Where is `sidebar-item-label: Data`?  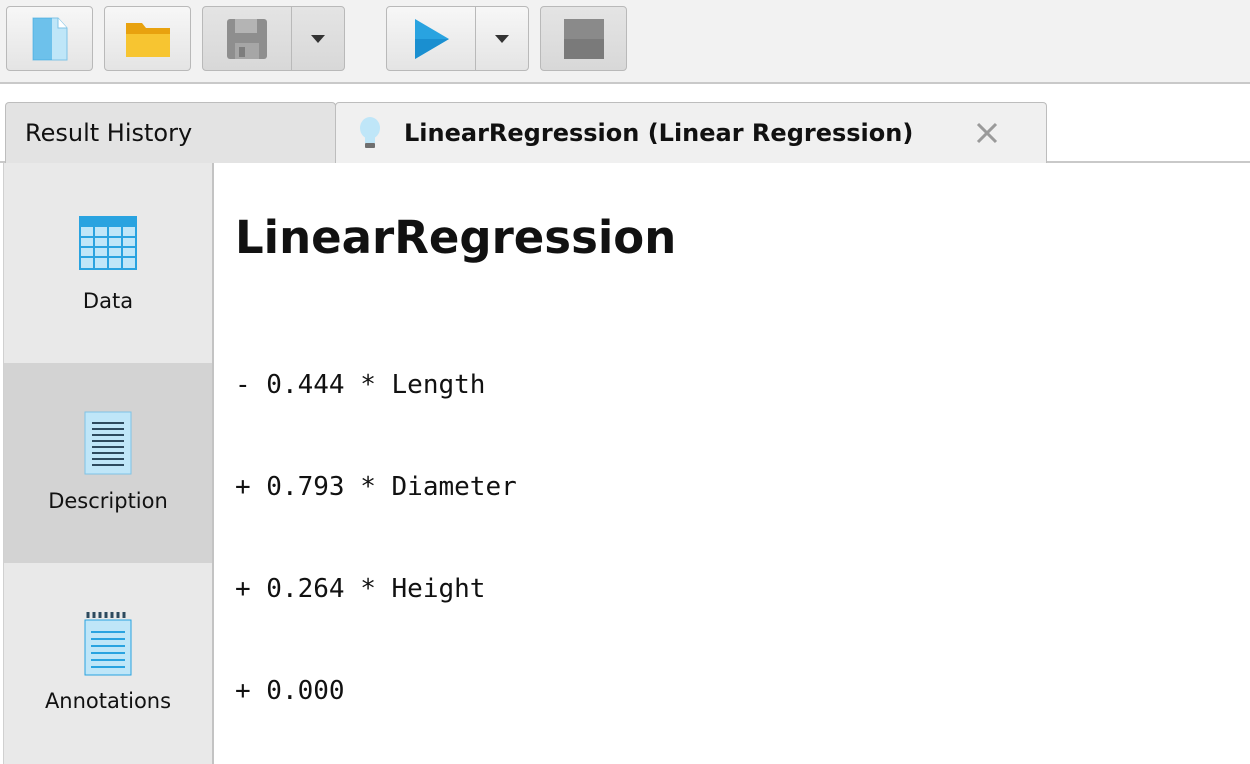 sidebar-item-label: Data is located at coordinates (108, 301).